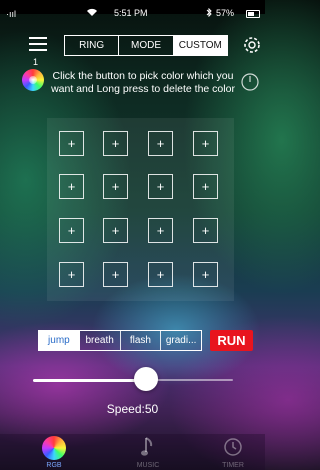  Describe the element at coordinates (190, 380) in the screenshot. I see `speed-slider-track` at that location.